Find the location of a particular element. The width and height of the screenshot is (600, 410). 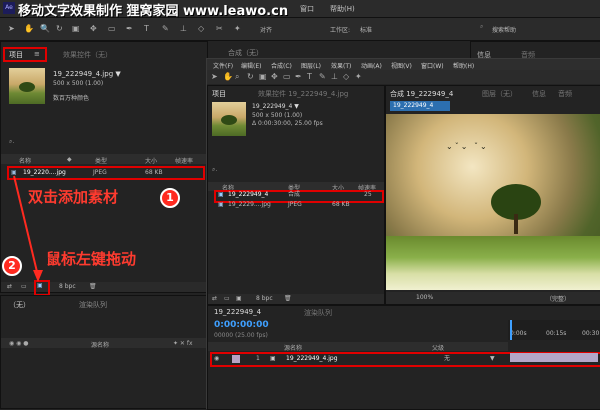

drag-arrows is located at coordinates (28, 228).